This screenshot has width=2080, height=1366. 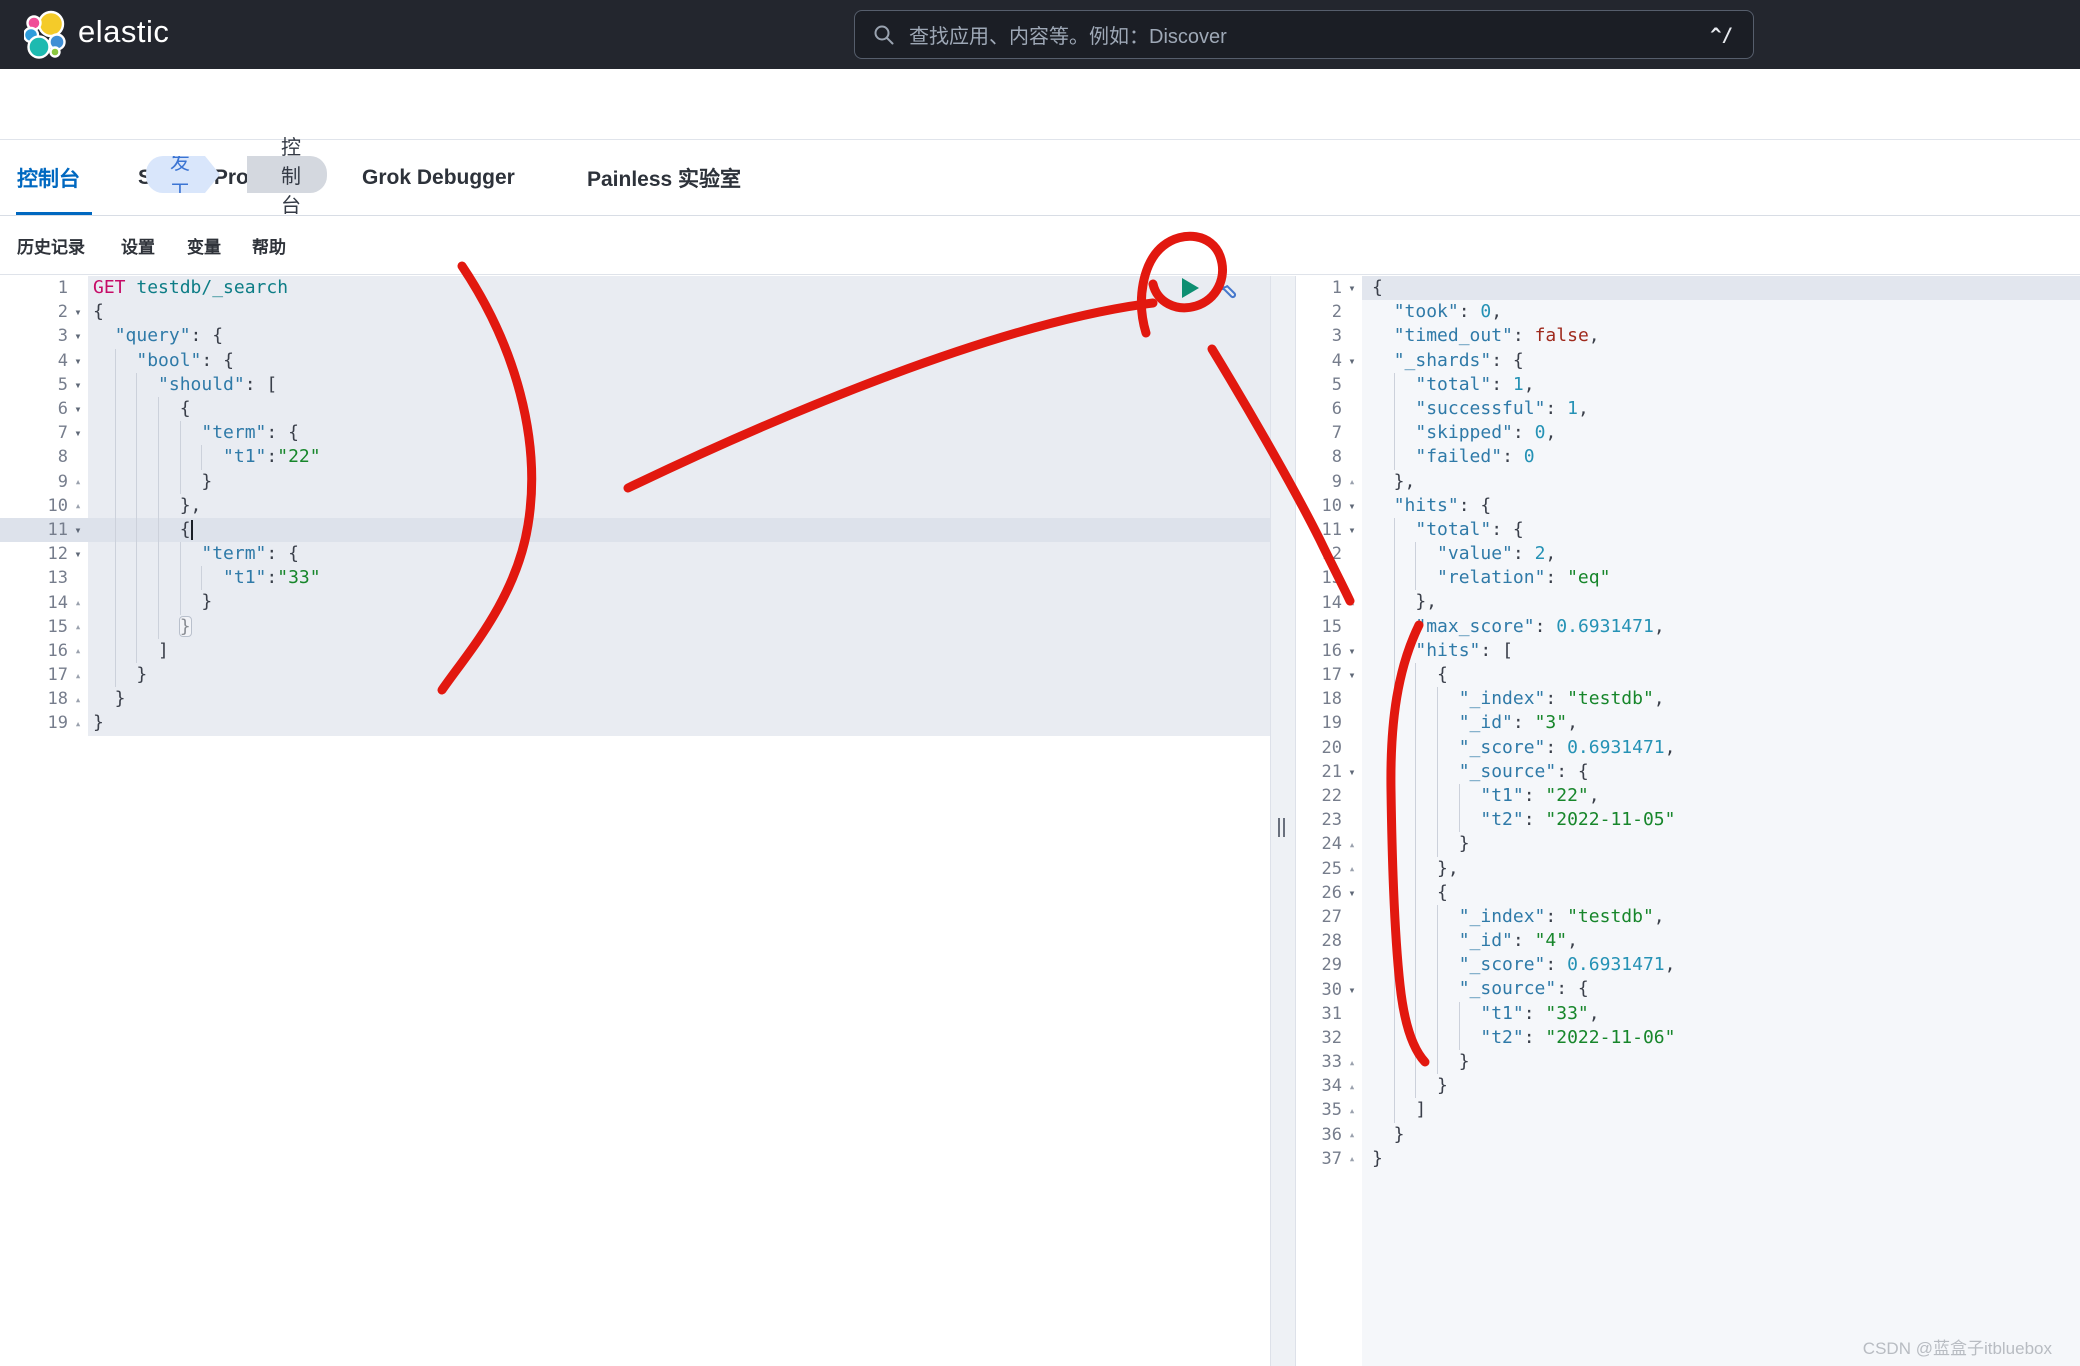 I want to click on code-line: "timed_out": false,, so click(x=1721, y=336).